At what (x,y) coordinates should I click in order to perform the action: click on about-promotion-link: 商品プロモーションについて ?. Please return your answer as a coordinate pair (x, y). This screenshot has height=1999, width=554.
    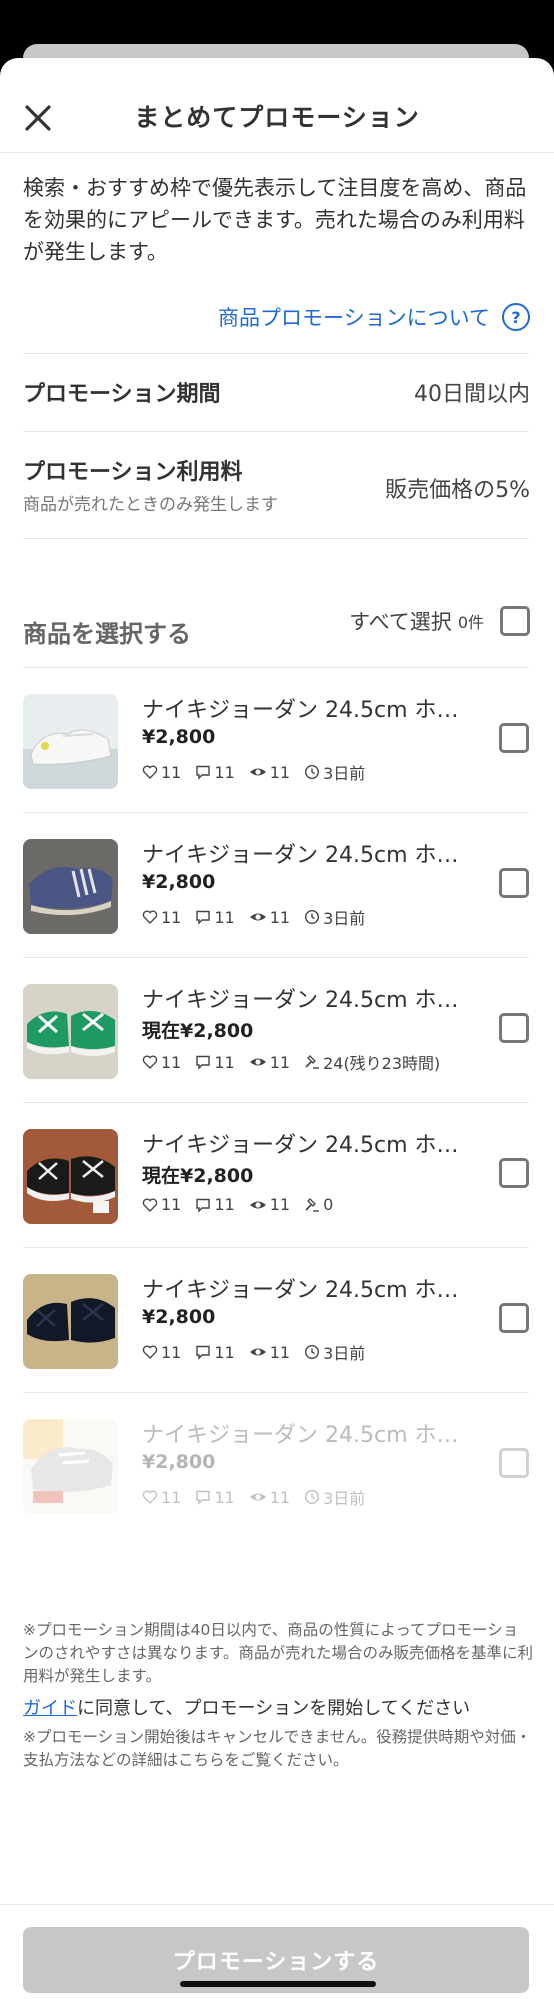
    Looking at the image, I should click on (374, 317).